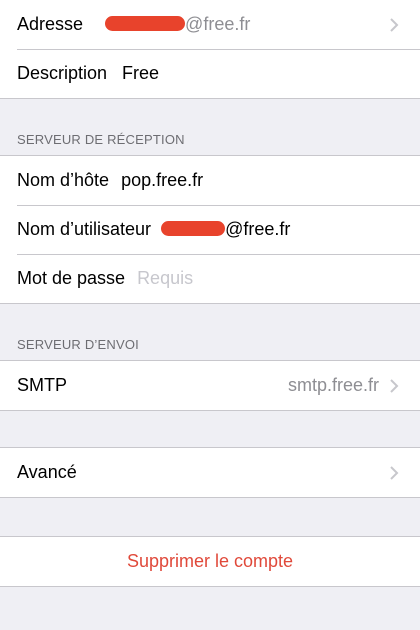  Describe the element at coordinates (193, 228) in the screenshot. I see `redacted-username` at that location.